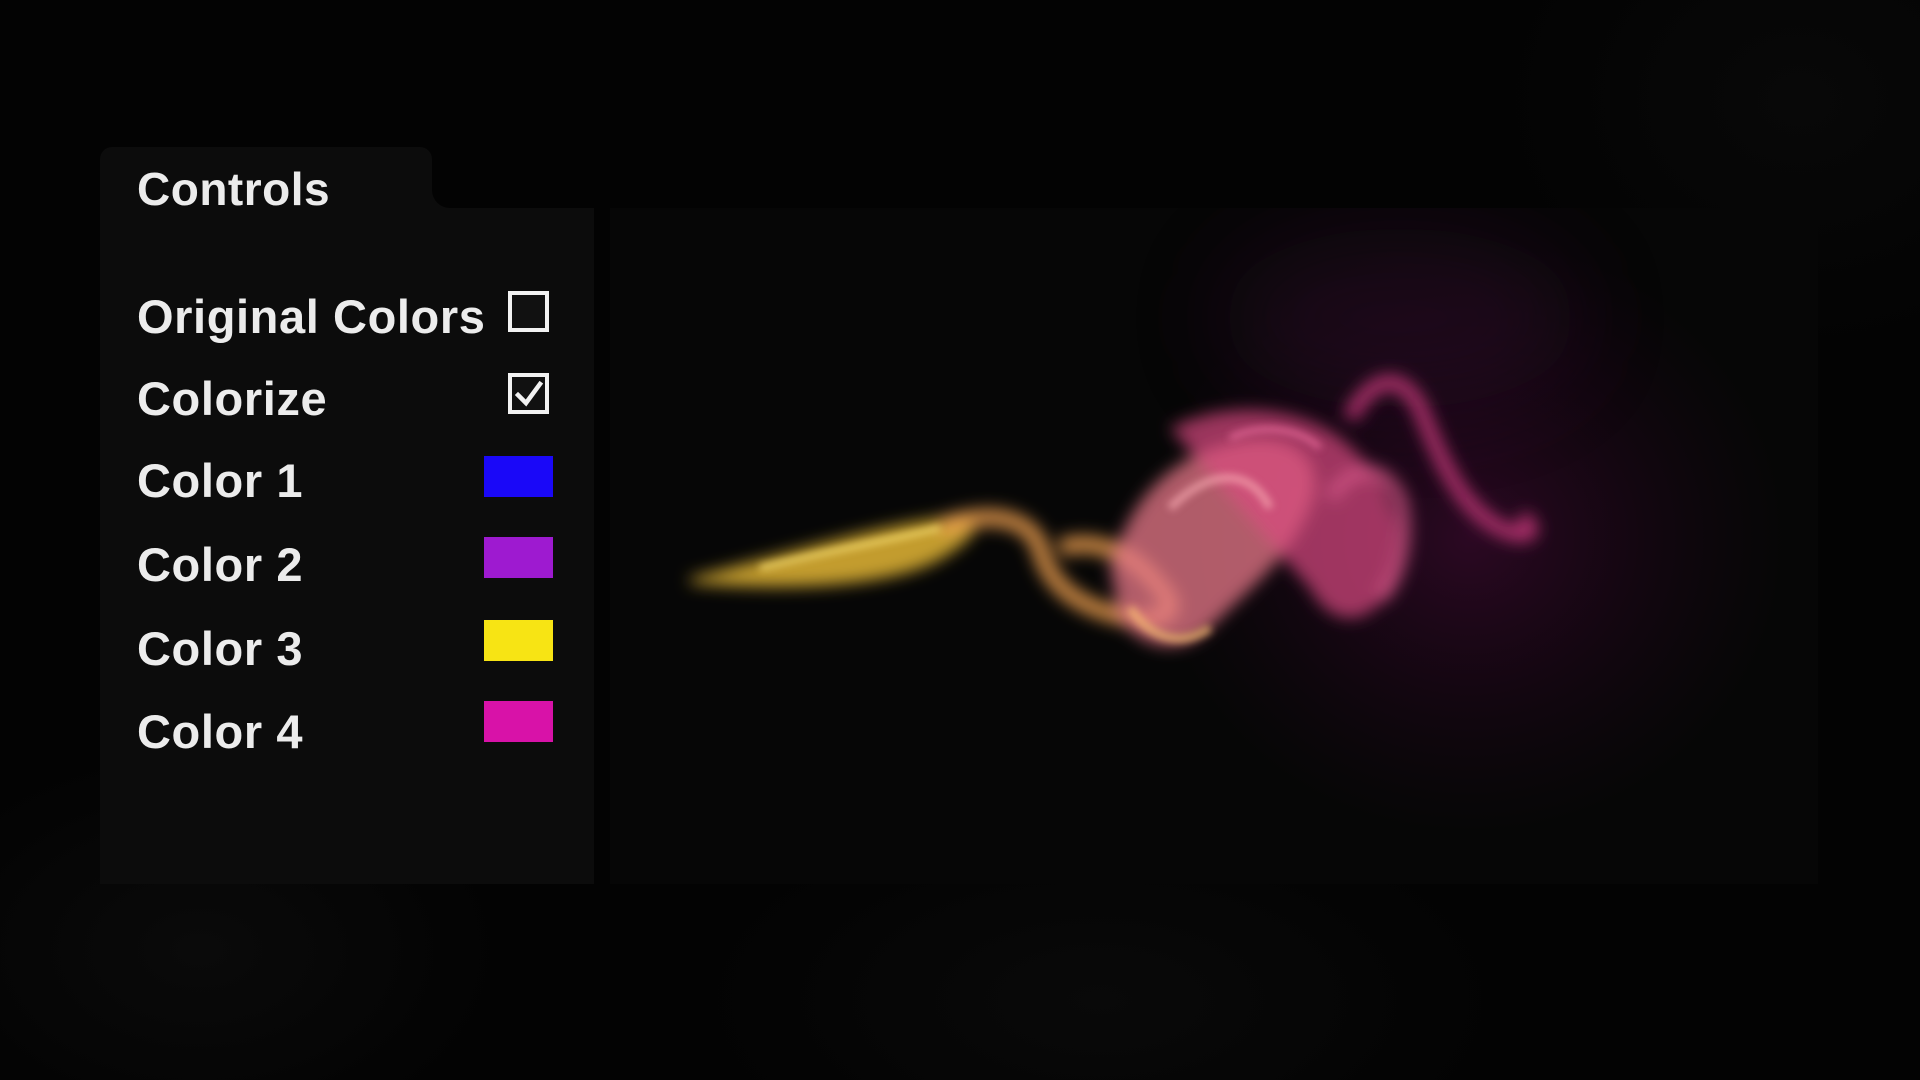 The width and height of the screenshot is (1920, 1080). What do you see at coordinates (220, 731) in the screenshot?
I see `color-4-label: Color 4` at bounding box center [220, 731].